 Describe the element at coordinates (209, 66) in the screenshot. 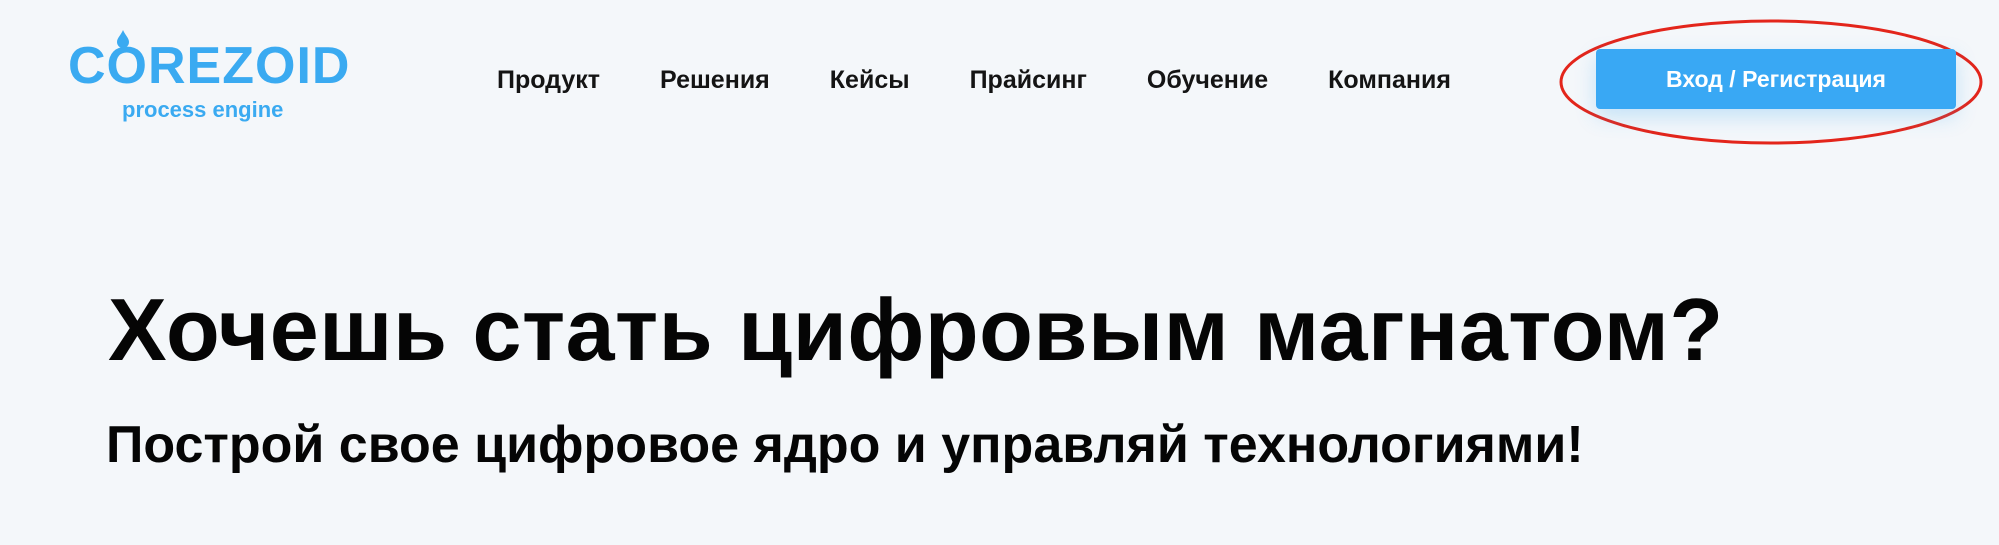

I see `brand-name: COREZOID` at that location.